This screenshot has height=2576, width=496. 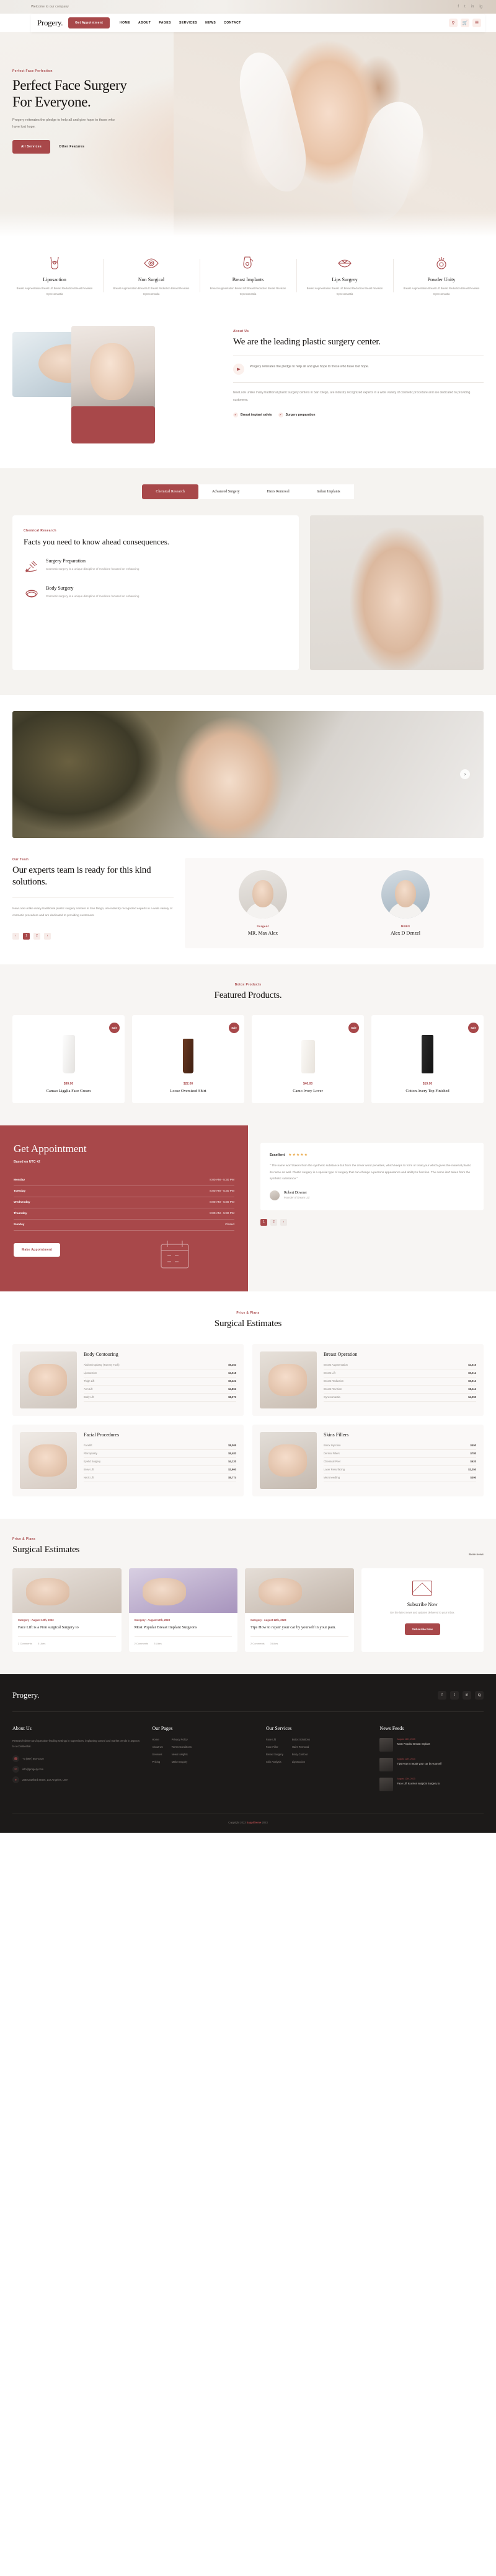 I want to click on team-page-1: 1, so click(x=26, y=936).